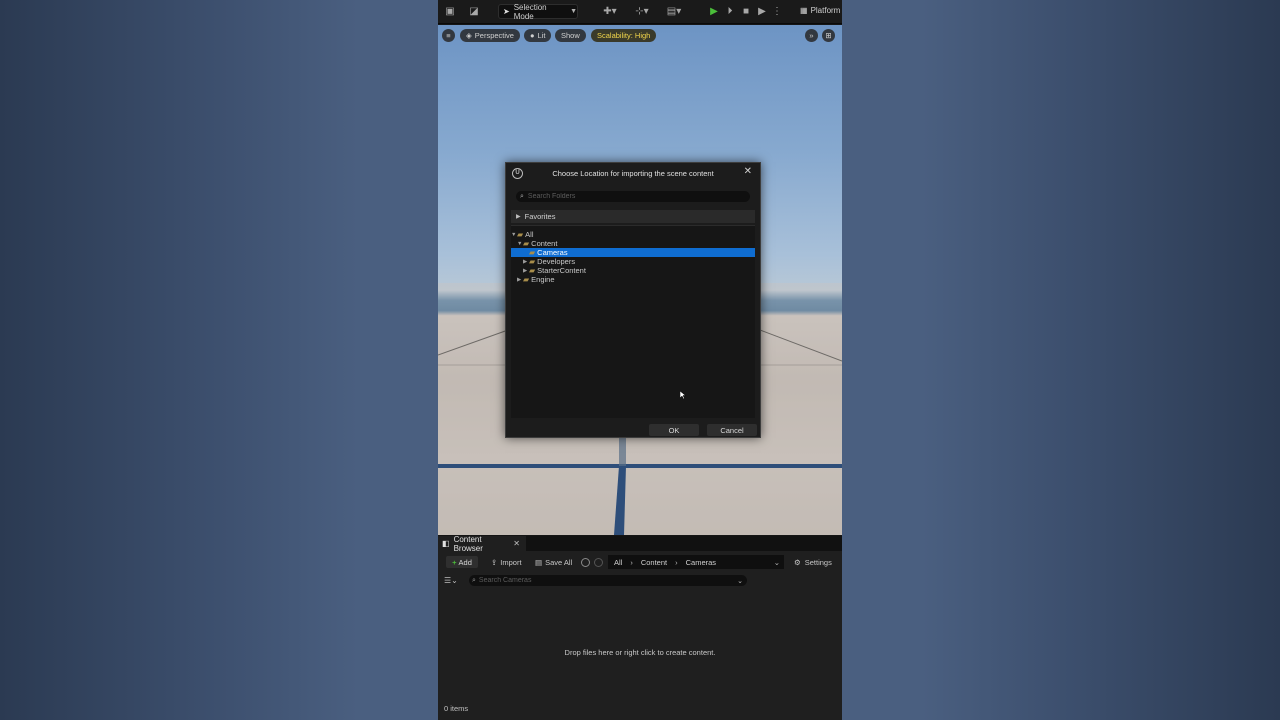 This screenshot has width=1280, height=720. Describe the element at coordinates (529, 234) in the screenshot. I see `tree-label: All` at that location.